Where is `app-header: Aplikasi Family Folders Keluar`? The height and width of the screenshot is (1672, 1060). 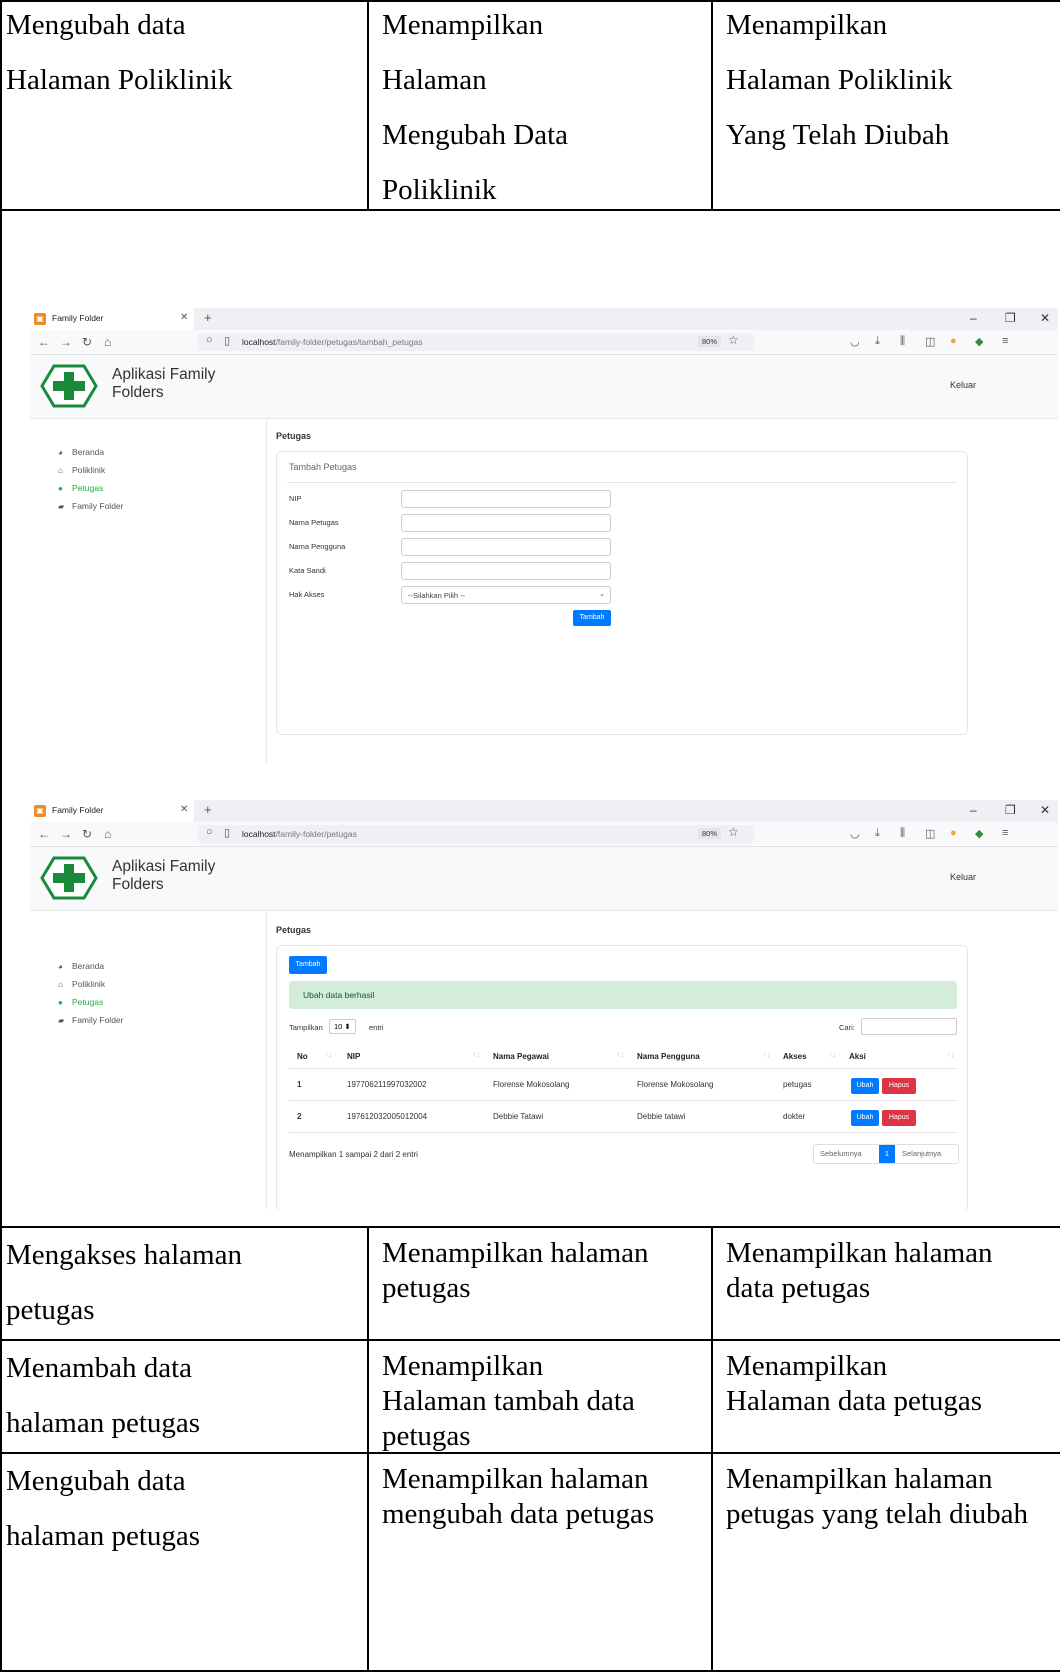 app-header: Aplikasi Family Folders Keluar is located at coordinates (544, 879).